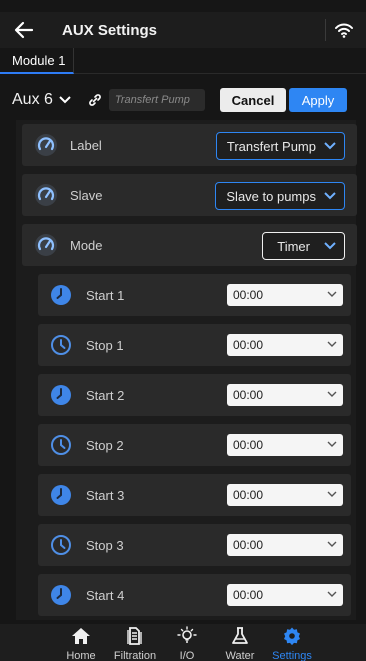 The width and height of the screenshot is (366, 661). What do you see at coordinates (86, 195) in the screenshot?
I see `slave-row-label: Slave` at bounding box center [86, 195].